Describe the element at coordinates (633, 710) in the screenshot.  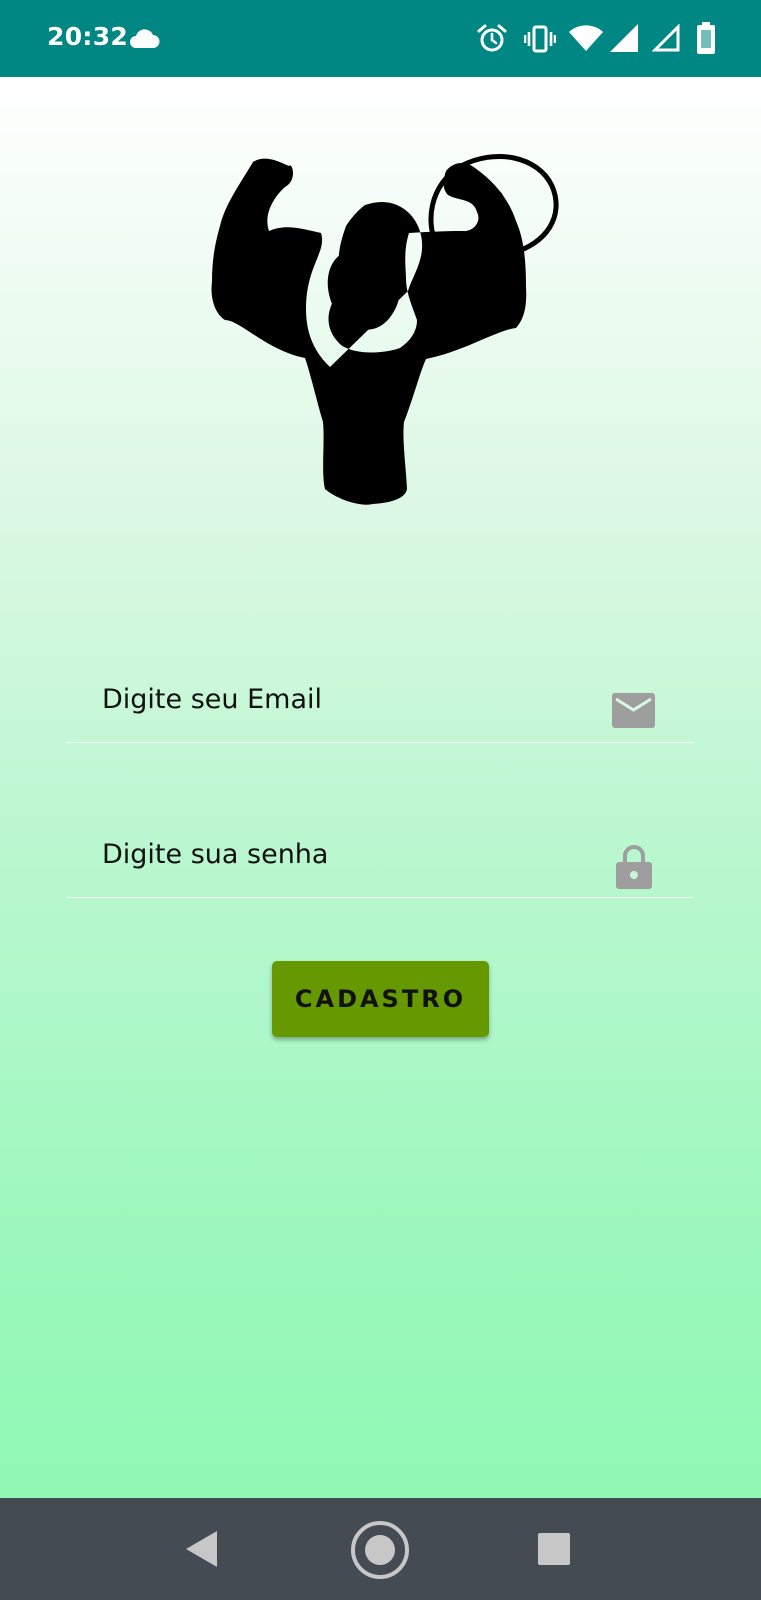
I see `mail-icon` at that location.